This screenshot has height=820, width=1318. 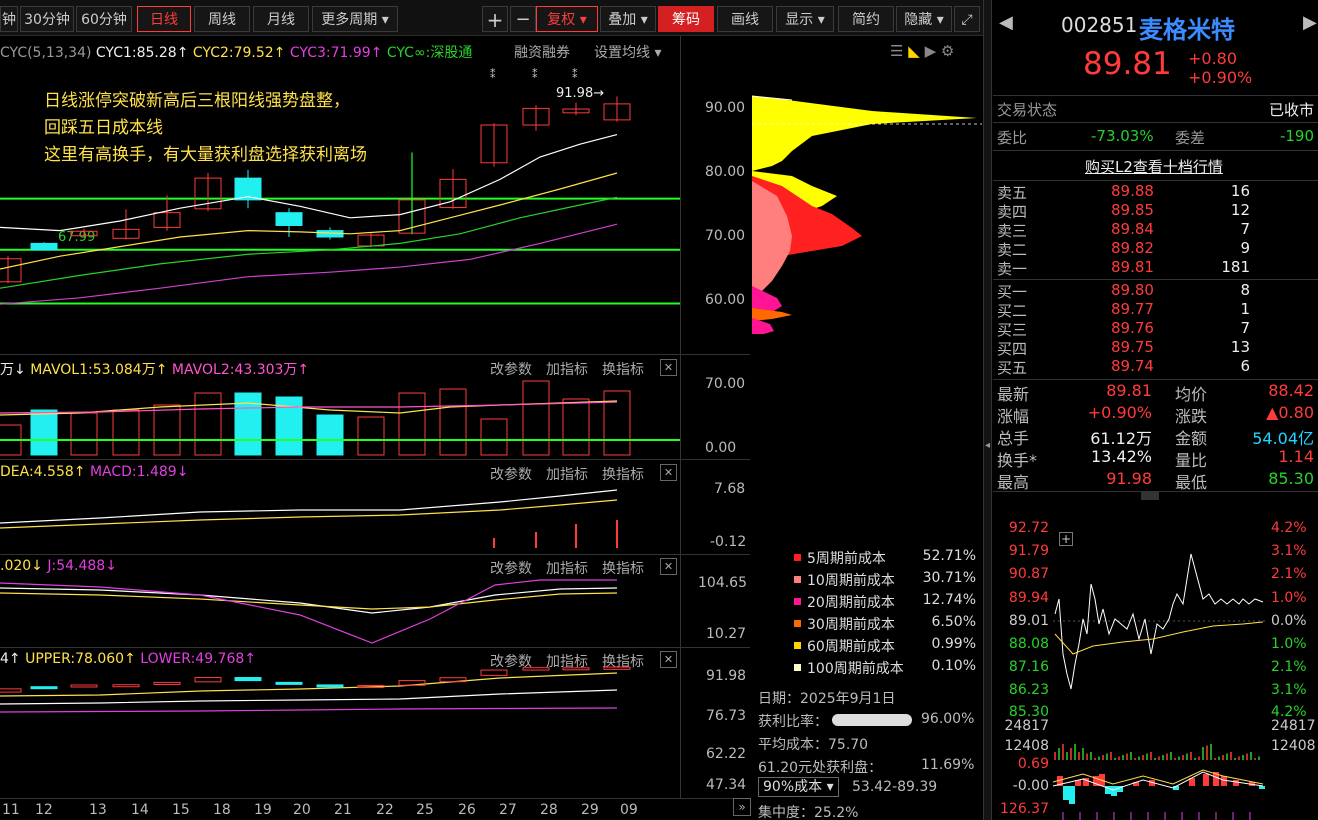 I want to click on kline-chart: ⁑ ⁑ ⁑, so click(x=340, y=186).